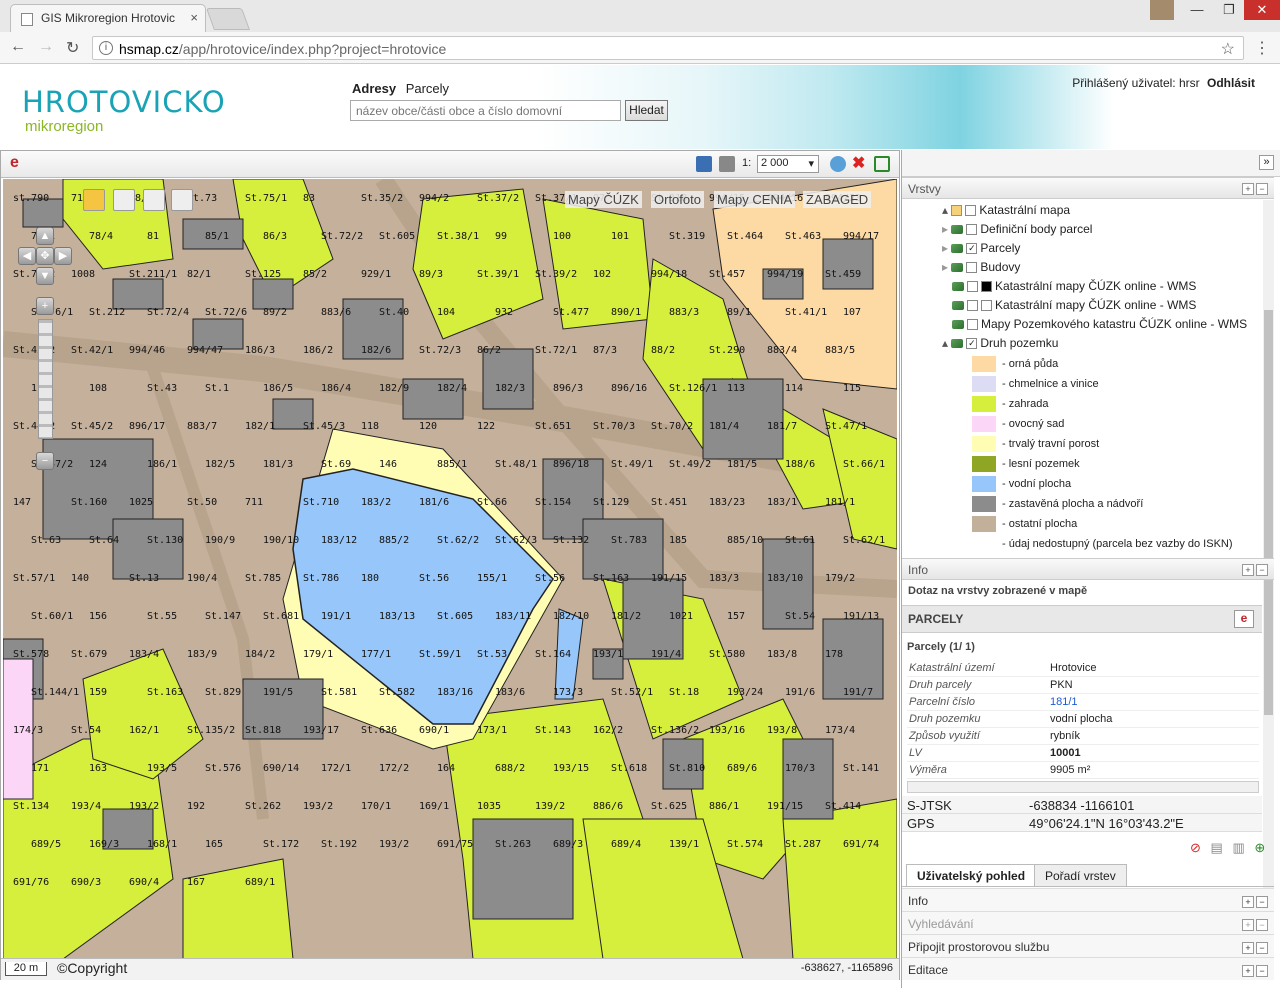 This screenshot has height=988, width=1280. Describe the element at coordinates (677, 199) in the screenshot. I see `base-layer-ortofoto: Ortofoto` at that location.